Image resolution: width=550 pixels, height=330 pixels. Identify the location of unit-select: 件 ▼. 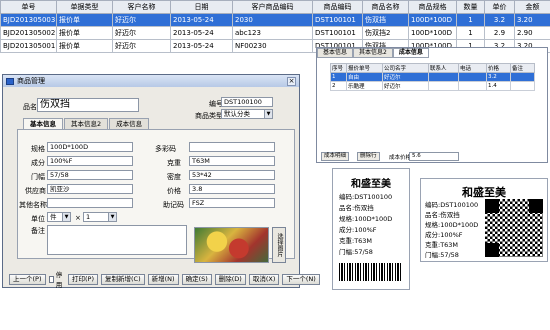
(59, 217).